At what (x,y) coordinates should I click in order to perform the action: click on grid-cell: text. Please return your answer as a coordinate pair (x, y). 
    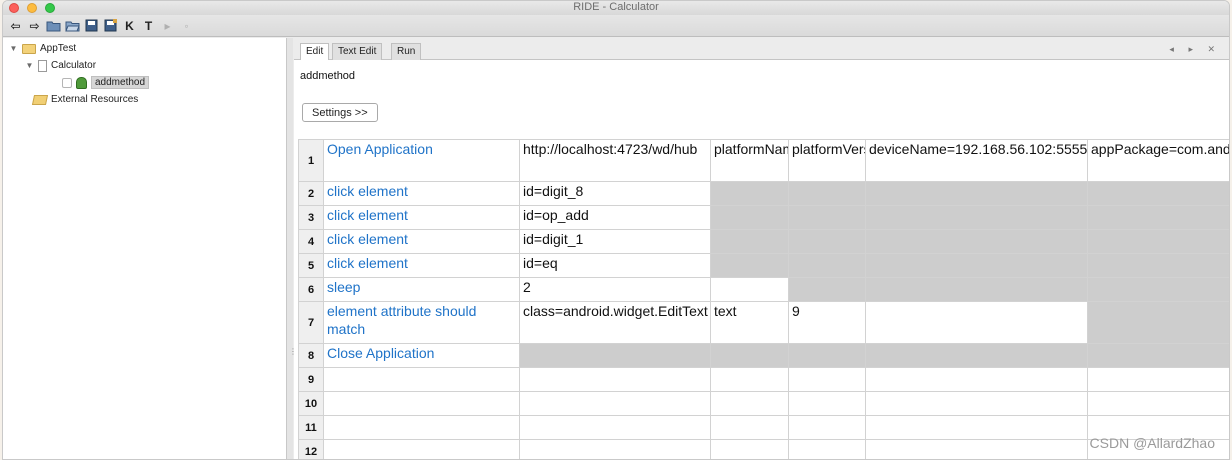
    Looking at the image, I should click on (749, 322).